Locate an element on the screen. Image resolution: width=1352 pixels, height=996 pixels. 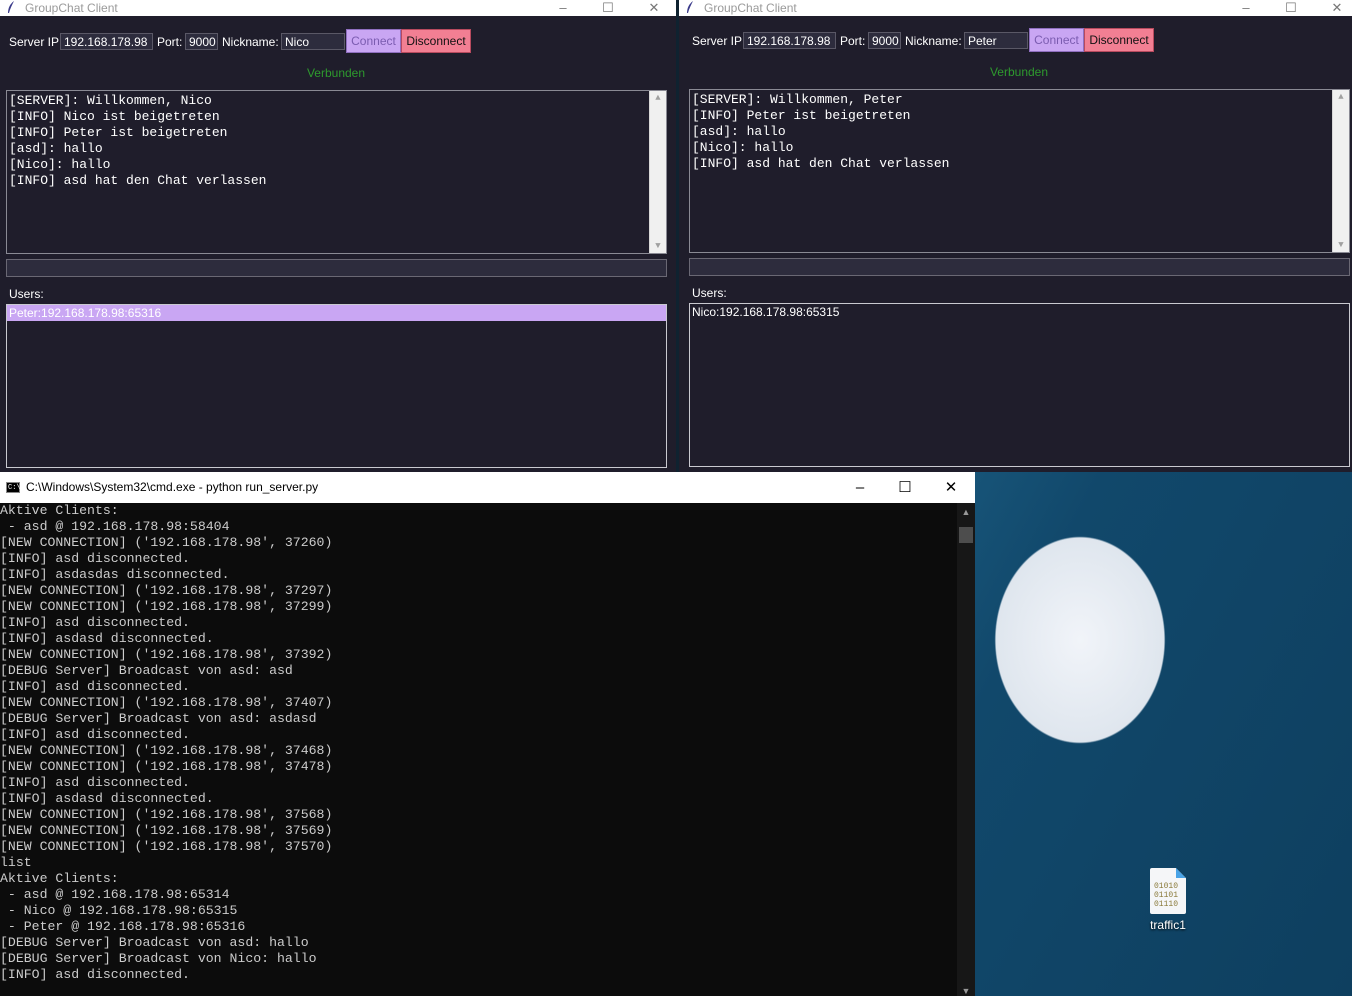
file-fold-corner is located at coordinates (1181, 873).